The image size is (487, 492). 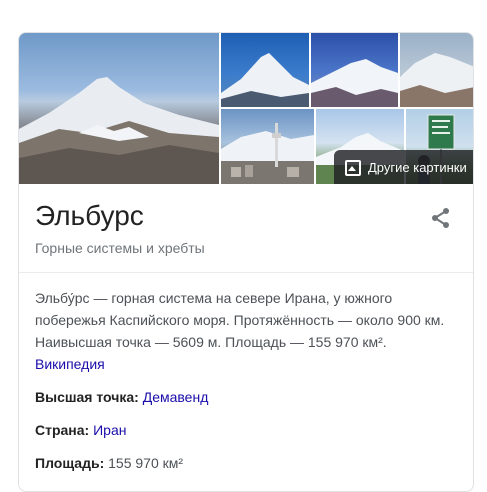 What do you see at coordinates (72, 463) in the screenshot?
I see `fact-label: Площадь:` at bounding box center [72, 463].